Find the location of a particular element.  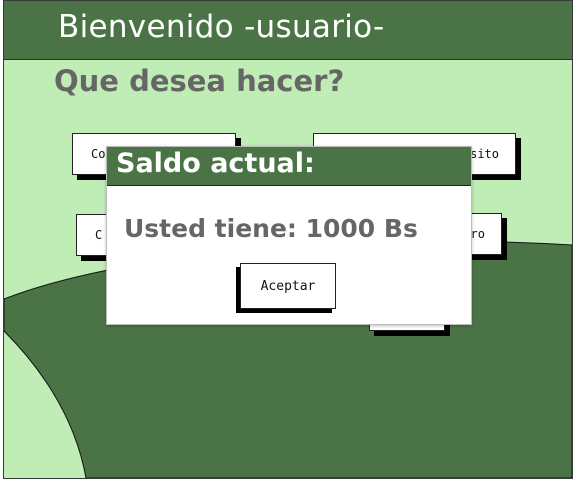

question-heading: Que desea hacer? is located at coordinates (199, 81).